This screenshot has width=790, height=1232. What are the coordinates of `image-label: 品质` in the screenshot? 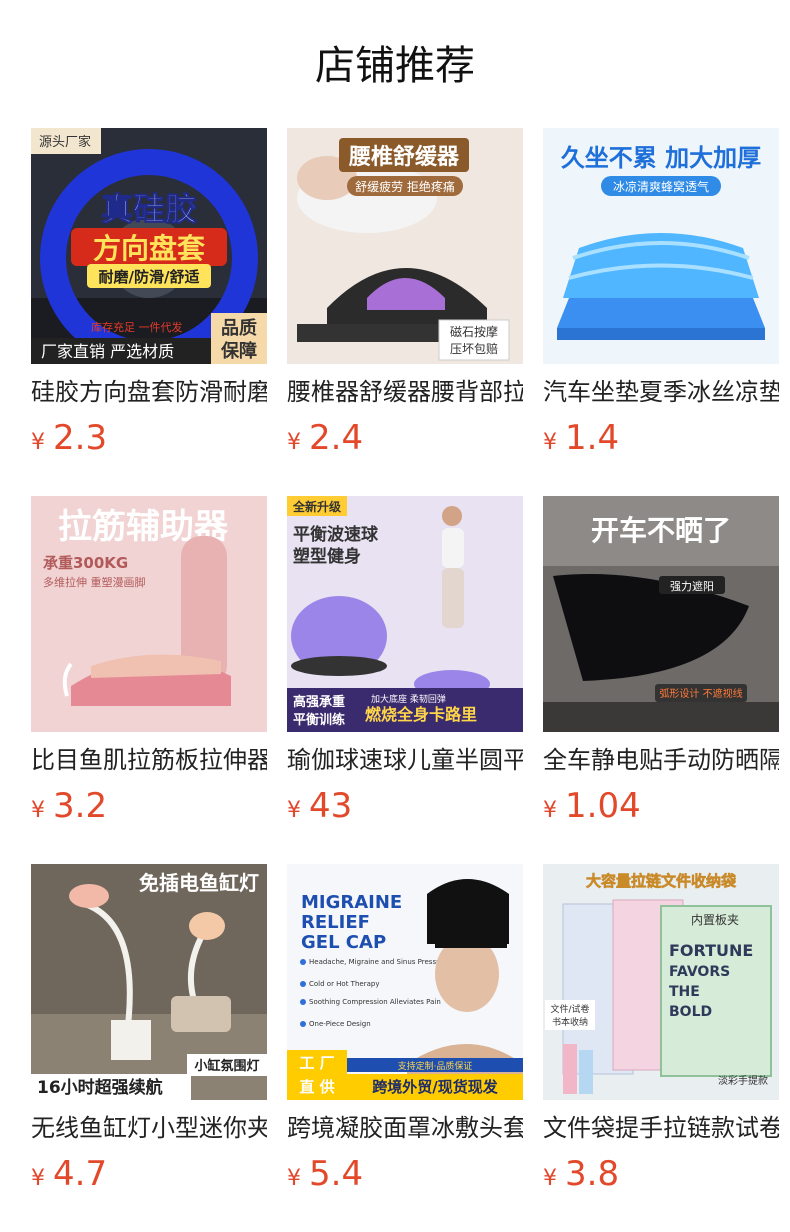 It's located at (239, 328).